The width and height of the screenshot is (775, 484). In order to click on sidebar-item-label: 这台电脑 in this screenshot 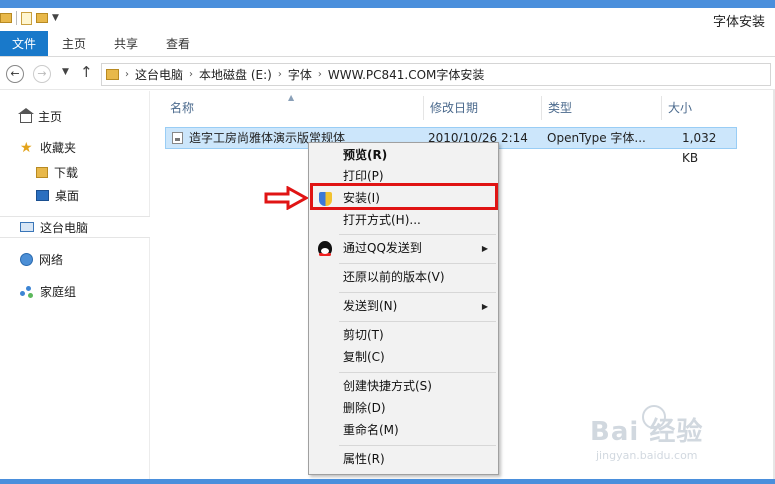, I will do `click(64, 227)`.